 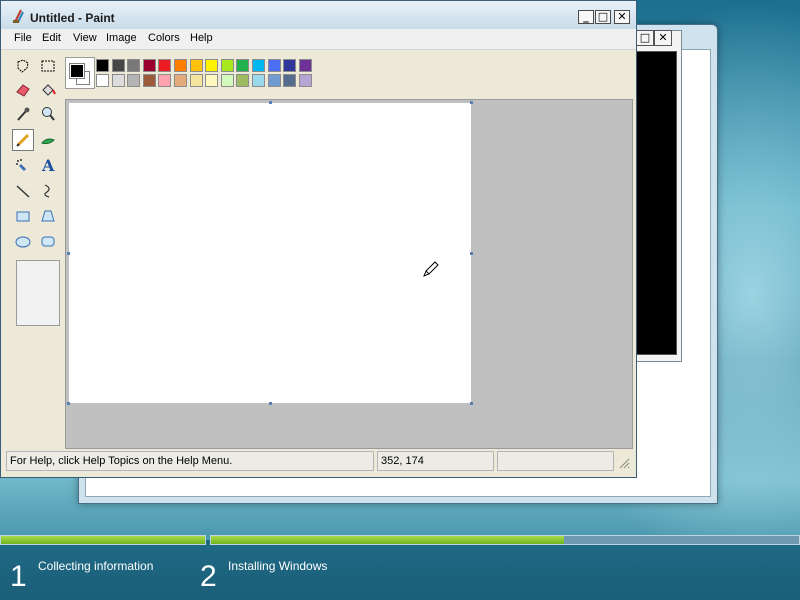 I want to click on color-palette, so click(x=195, y=75).